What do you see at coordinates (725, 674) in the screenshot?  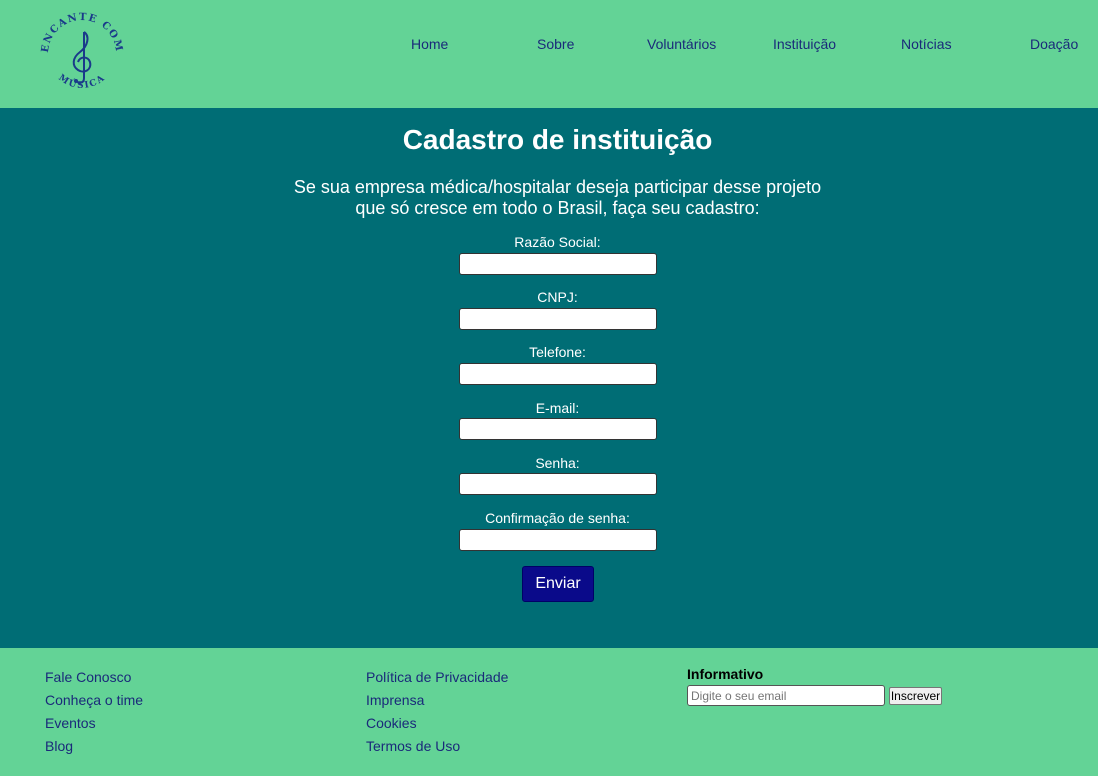 I see `newsletter-title: Informativo` at bounding box center [725, 674].